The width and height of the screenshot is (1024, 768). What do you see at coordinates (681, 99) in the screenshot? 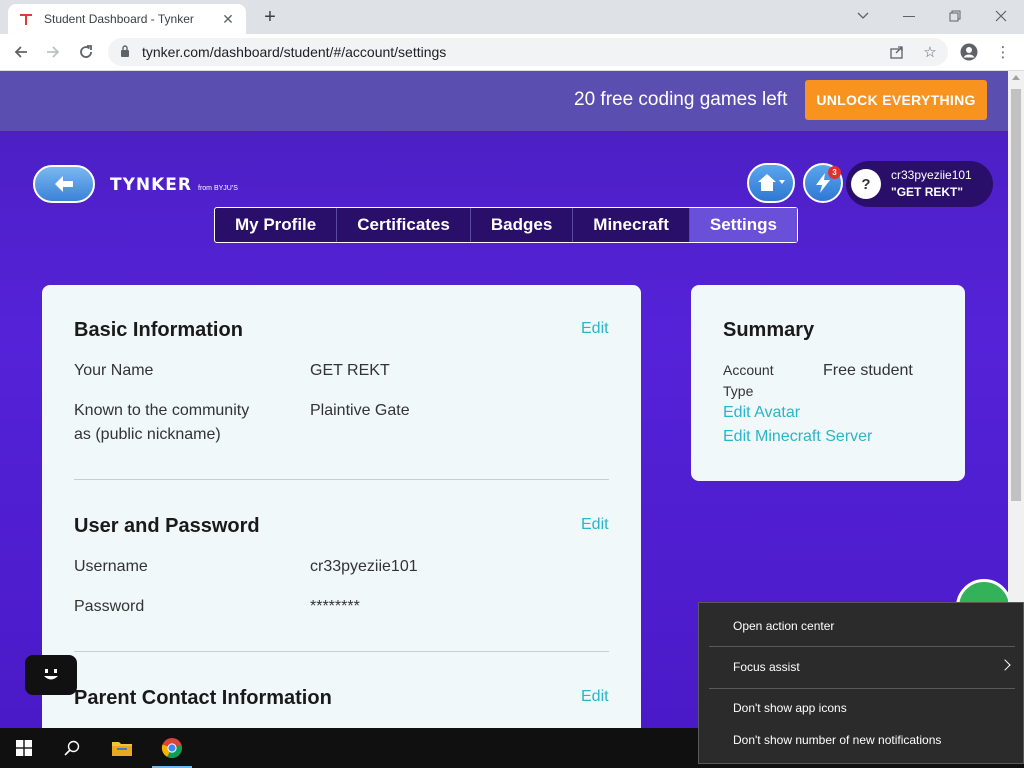
I see `promo-text: 20 free coding games left` at bounding box center [681, 99].